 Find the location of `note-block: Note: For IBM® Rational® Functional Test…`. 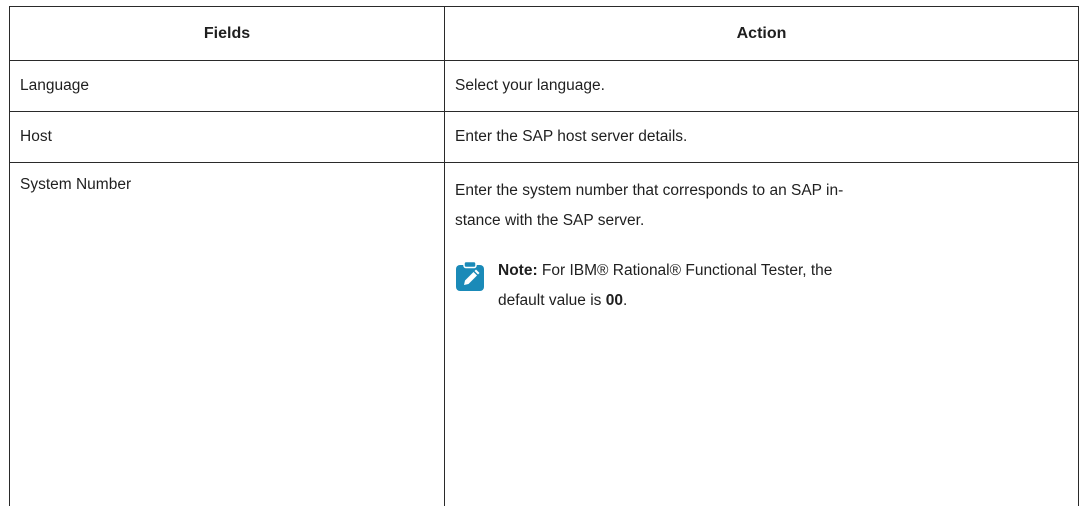

note-block: Note: For IBM® Rational® Functional Test… is located at coordinates (761, 286).